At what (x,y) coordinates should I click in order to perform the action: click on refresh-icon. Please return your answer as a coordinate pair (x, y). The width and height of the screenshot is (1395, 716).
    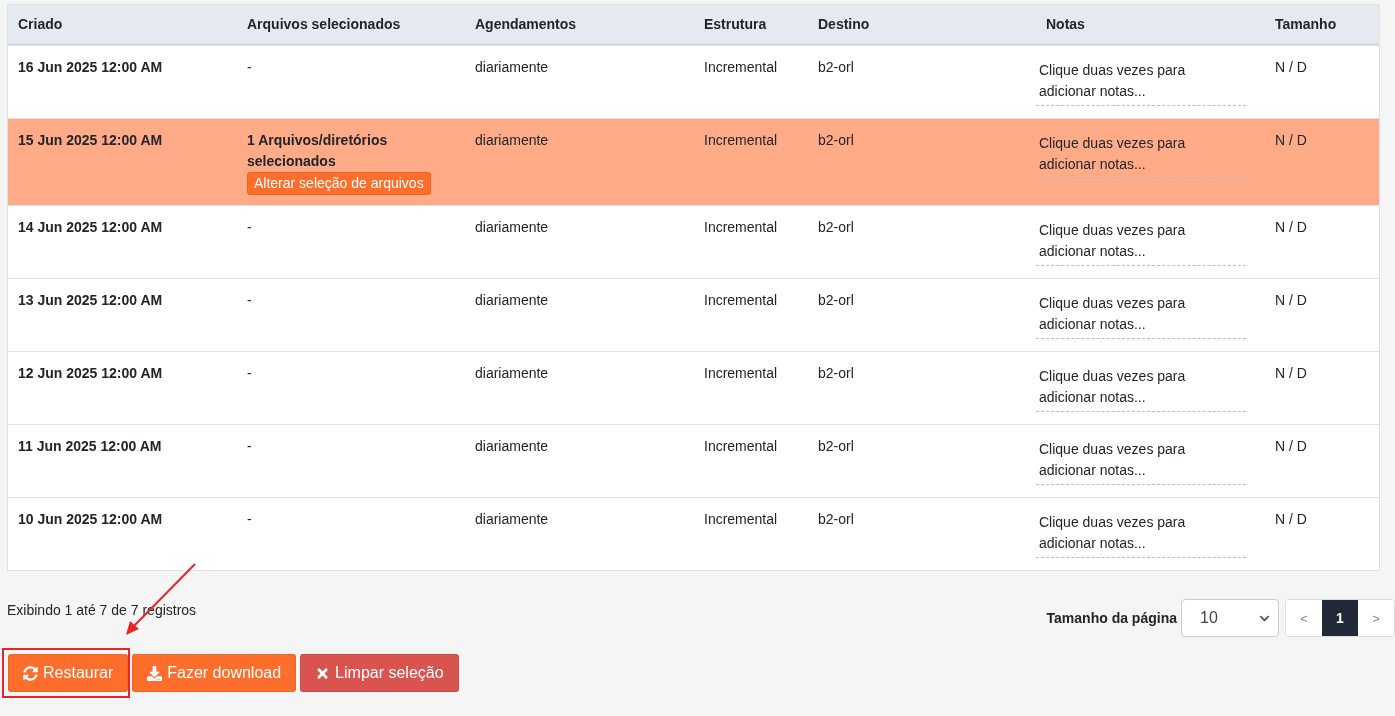
    Looking at the image, I should click on (30, 673).